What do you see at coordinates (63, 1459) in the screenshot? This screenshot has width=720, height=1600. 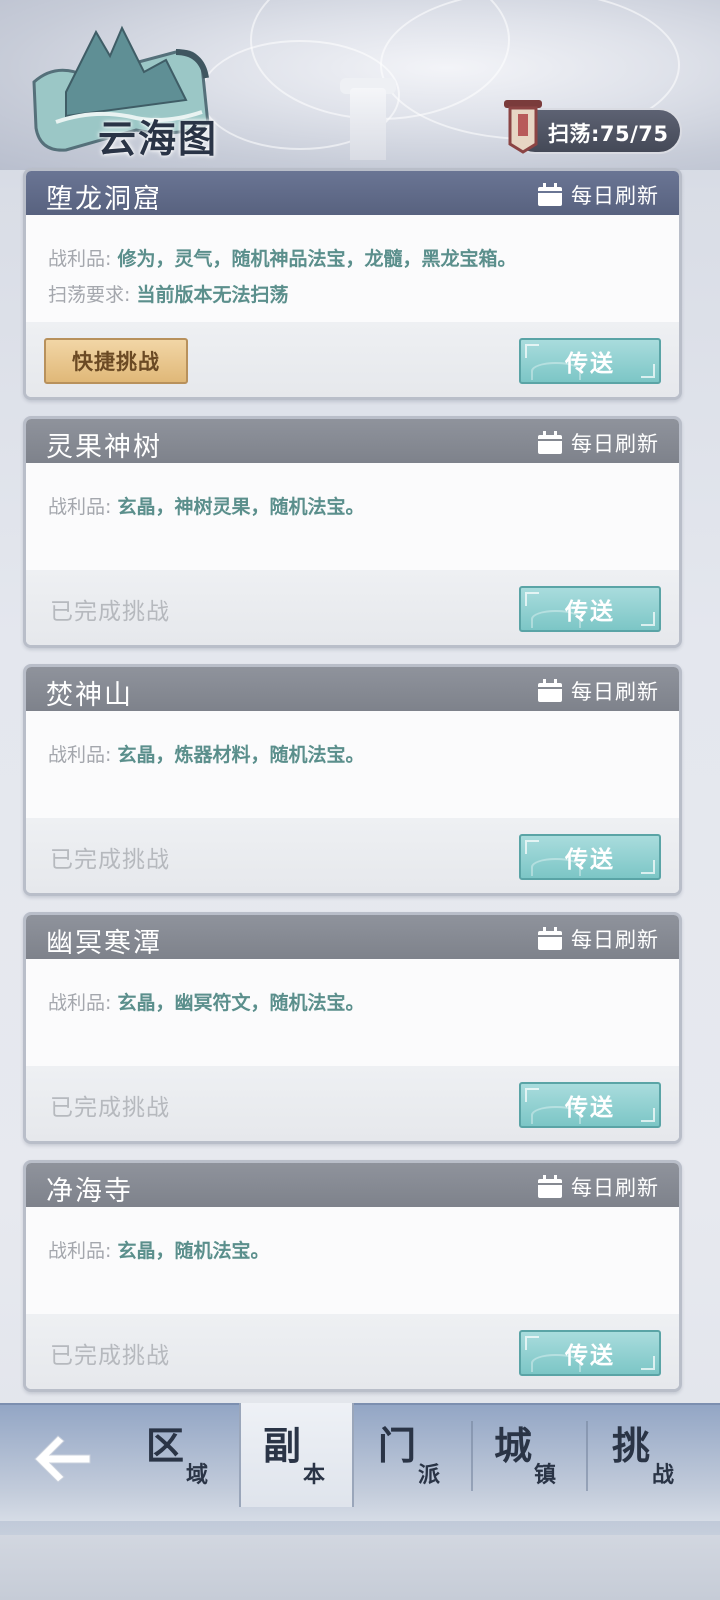 I see `back-arrow-icon` at bounding box center [63, 1459].